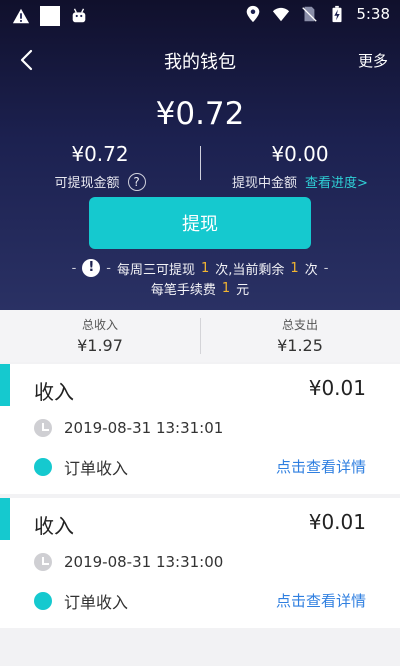 This screenshot has height=666, width=400. I want to click on pending-label-row: 提现中金额 查看进度>, so click(300, 181).